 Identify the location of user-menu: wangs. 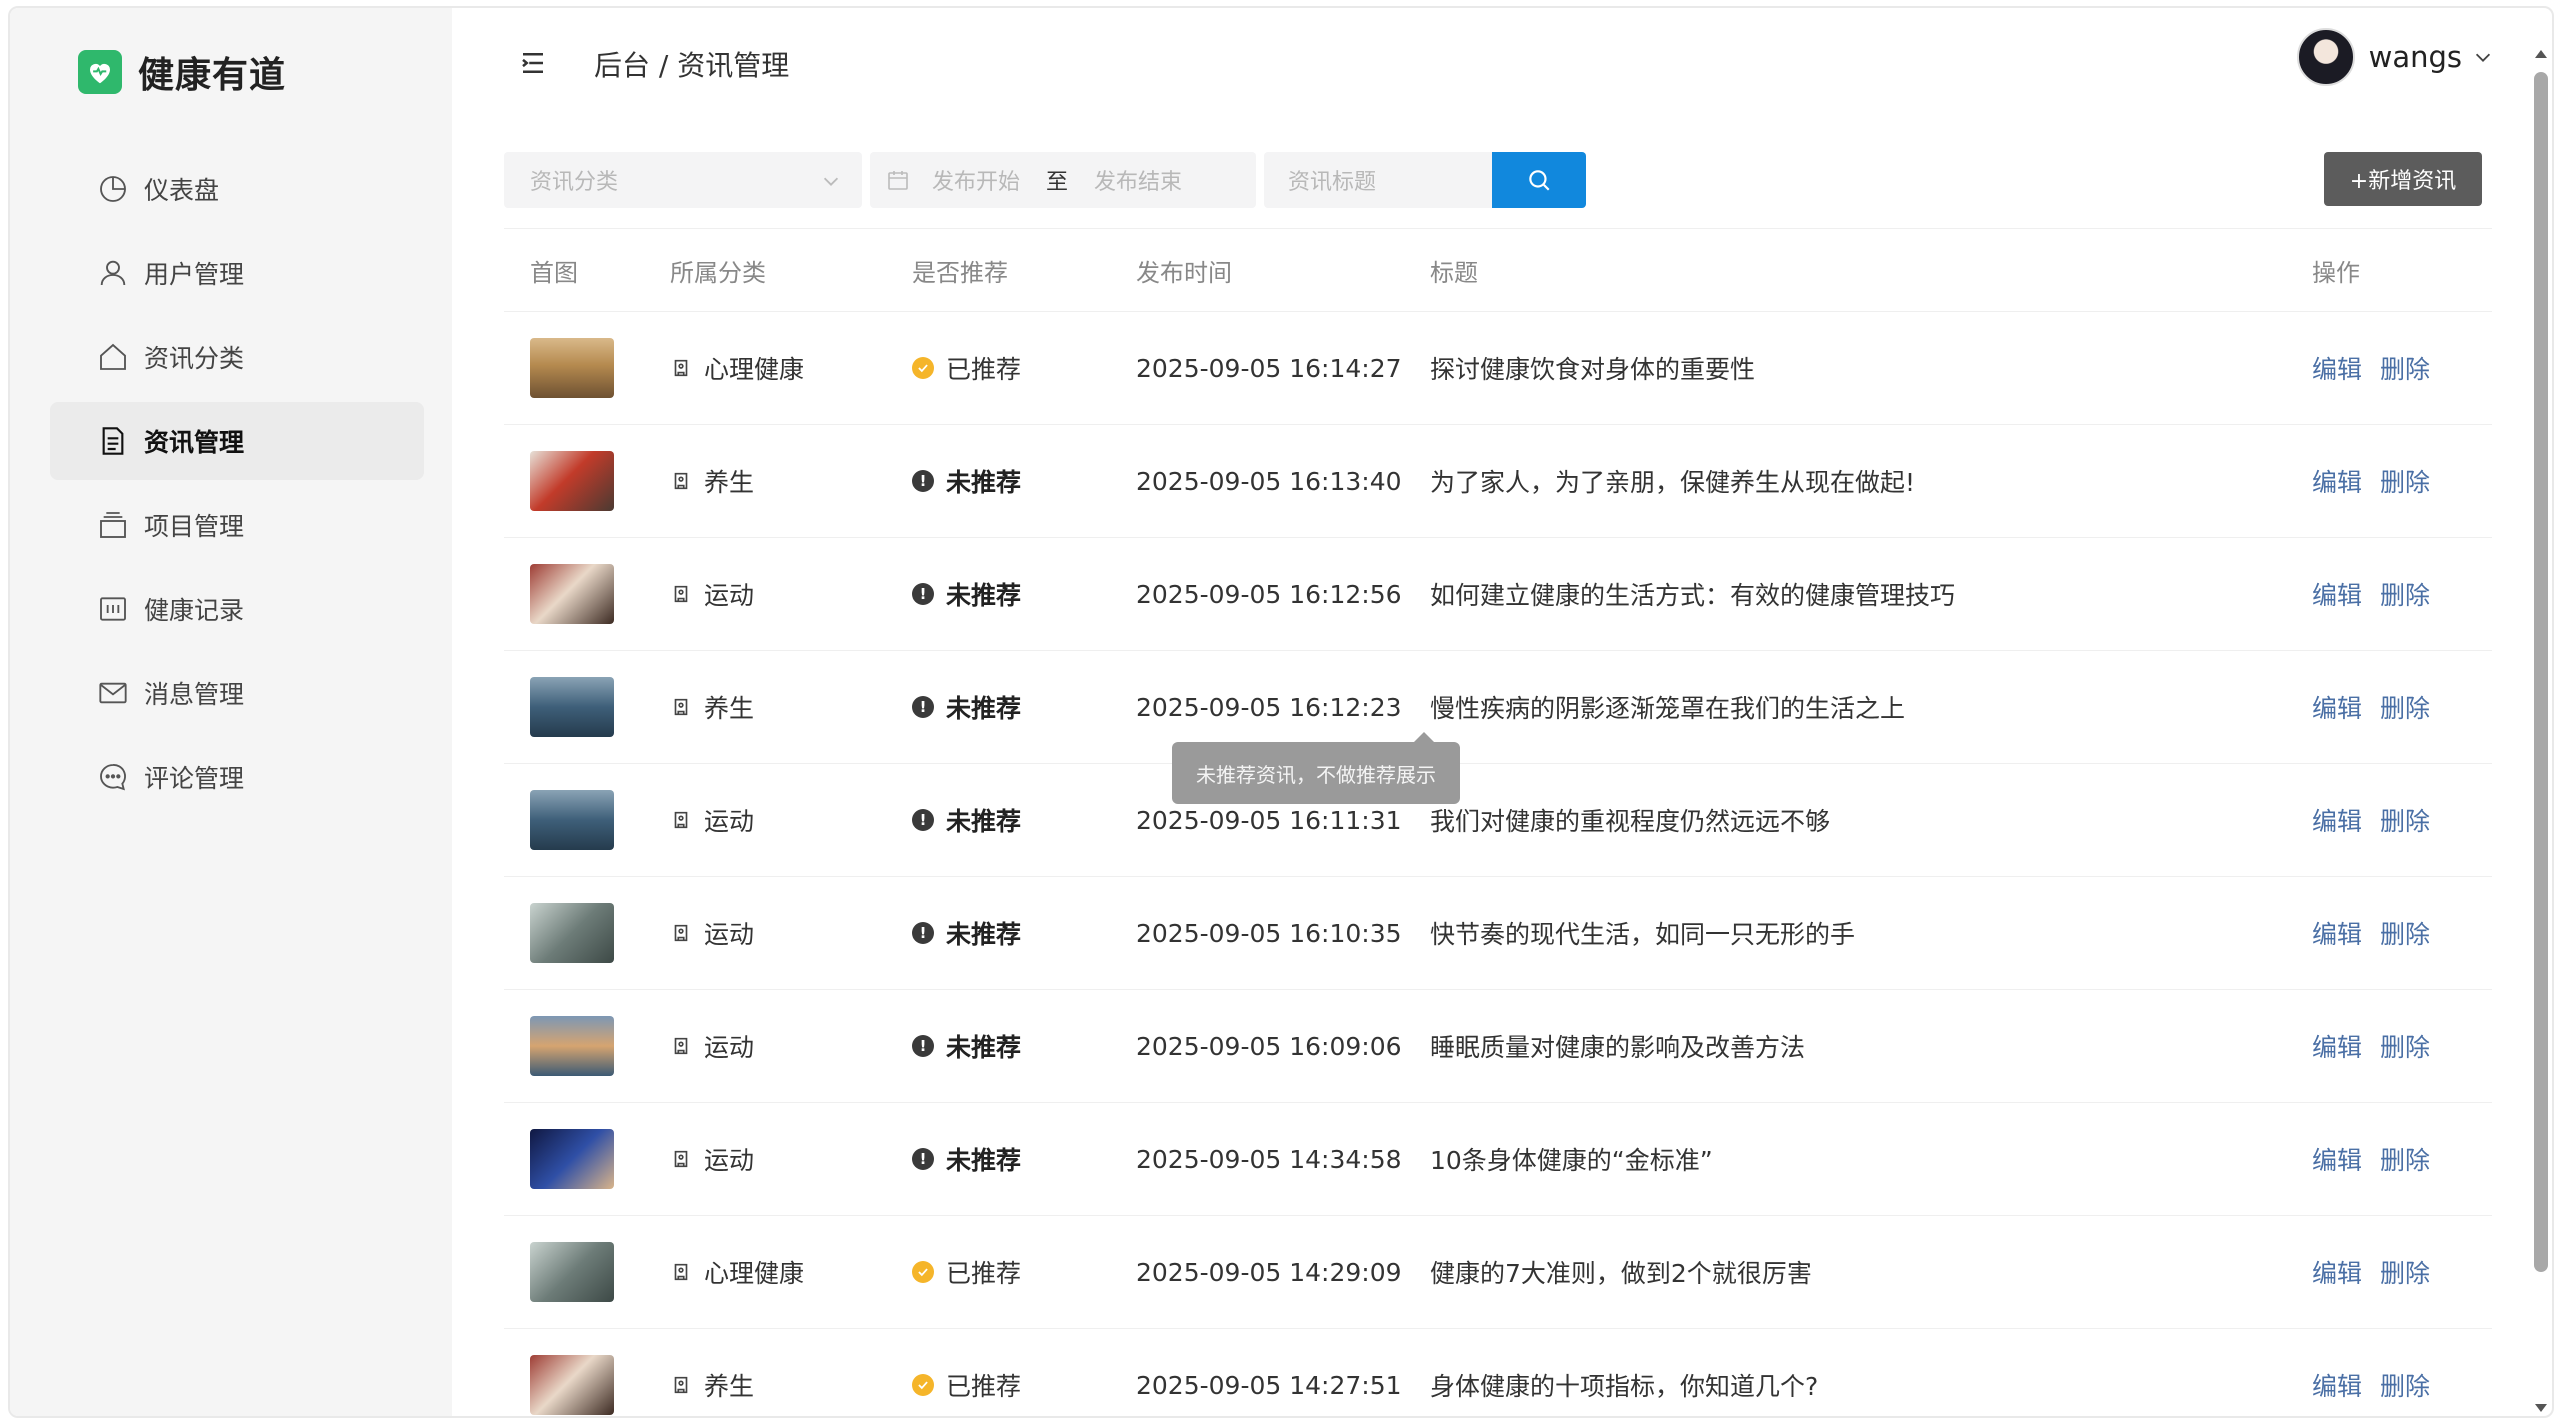
(2395, 57).